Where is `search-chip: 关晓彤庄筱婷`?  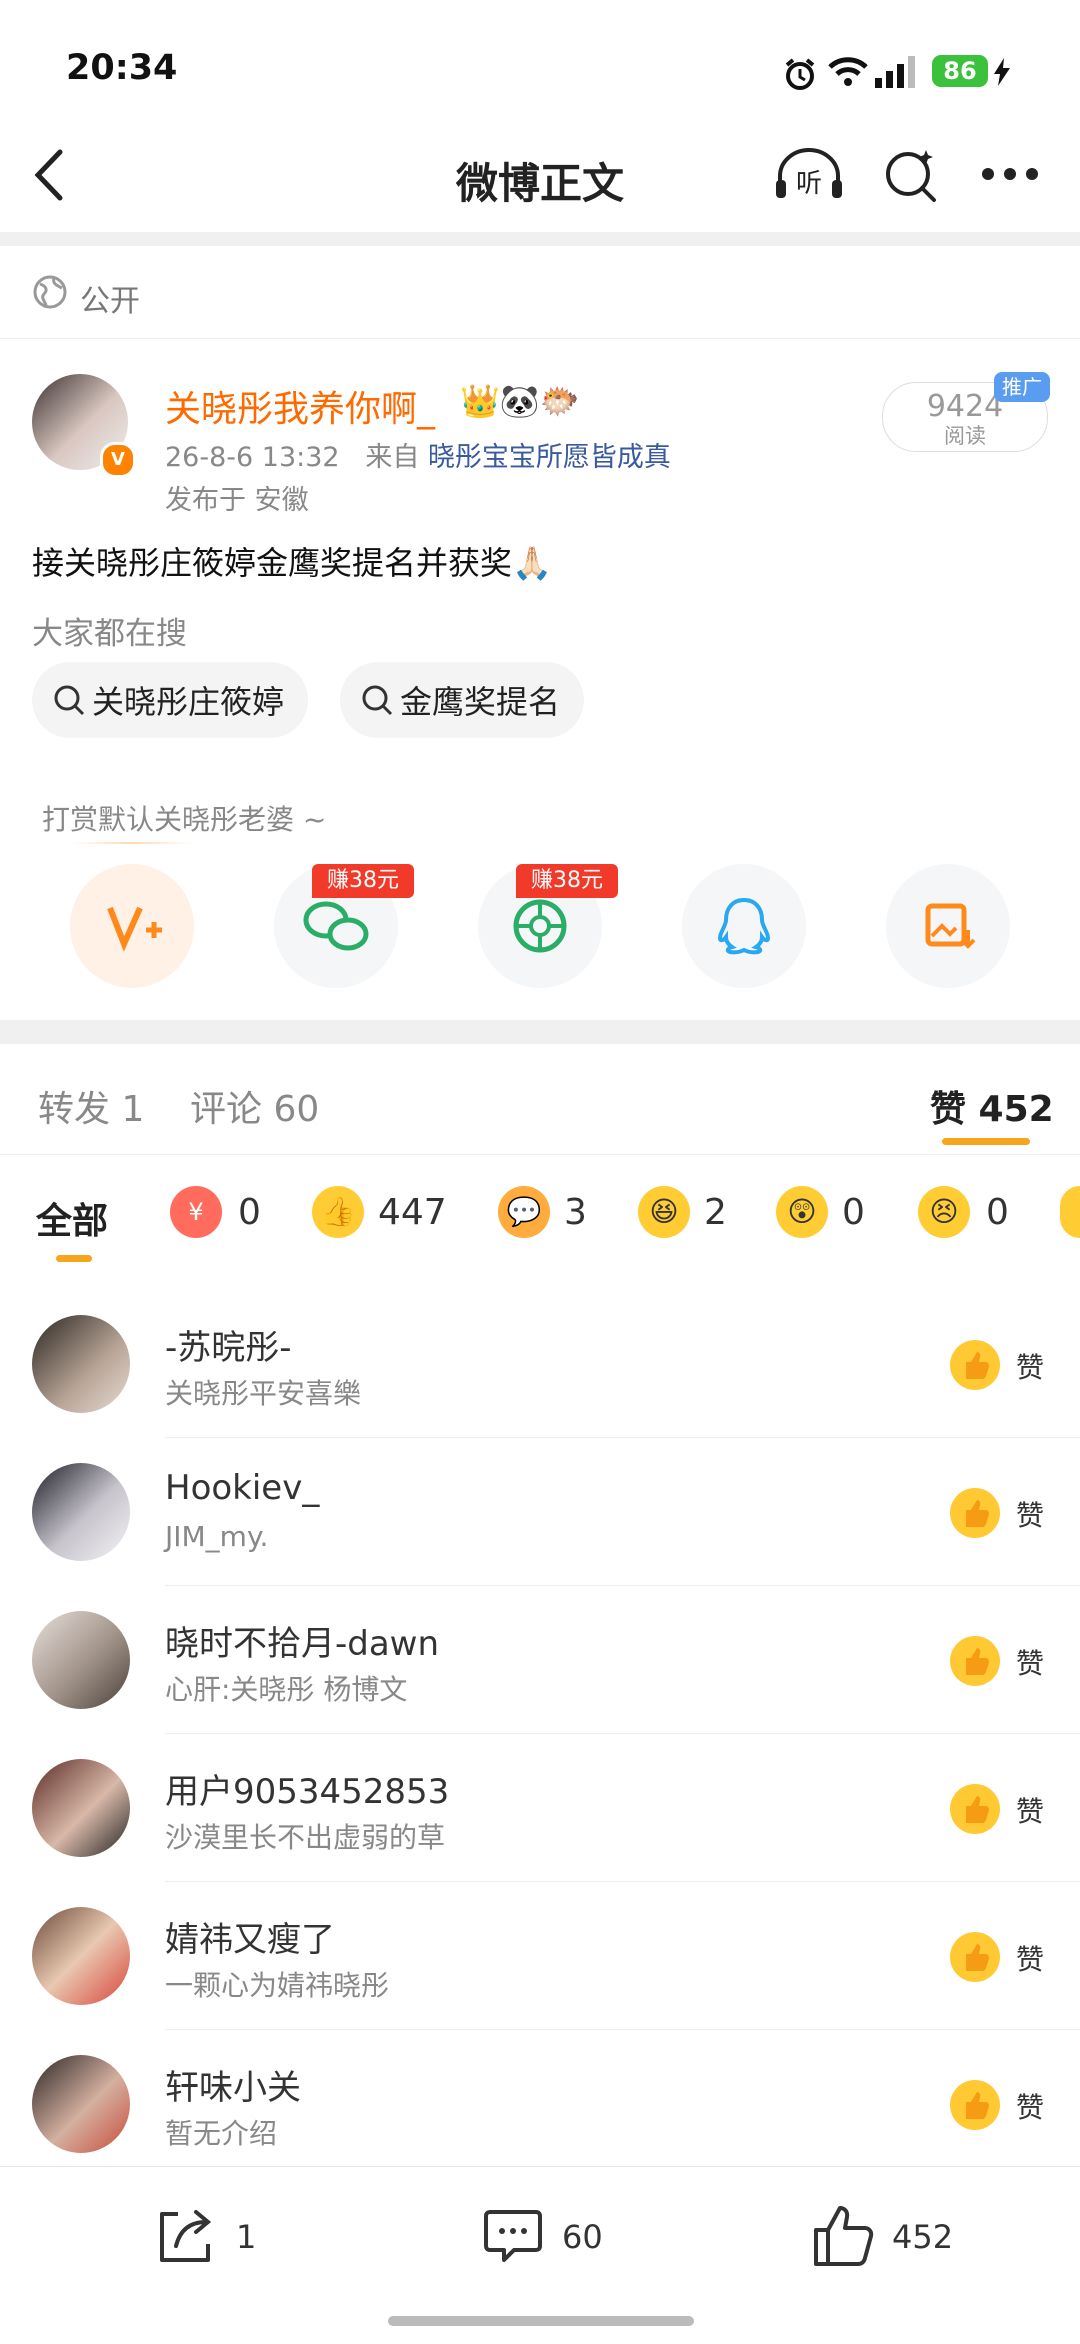 search-chip: 关晓彤庄筱婷 is located at coordinates (170, 700).